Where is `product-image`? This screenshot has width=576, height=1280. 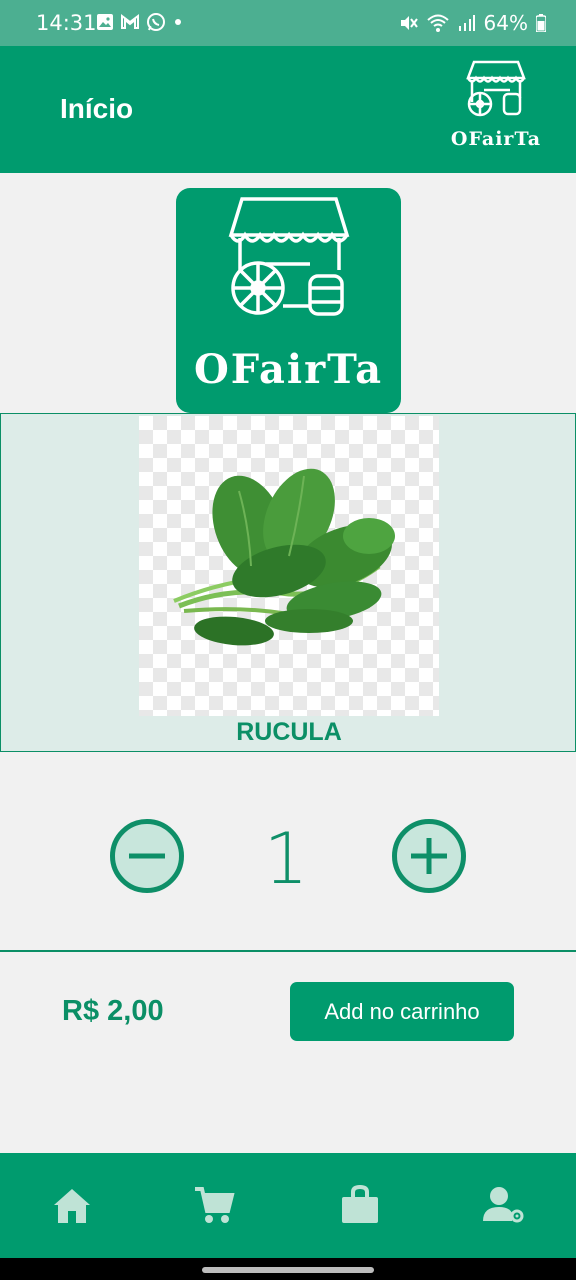 product-image is located at coordinates (289, 566).